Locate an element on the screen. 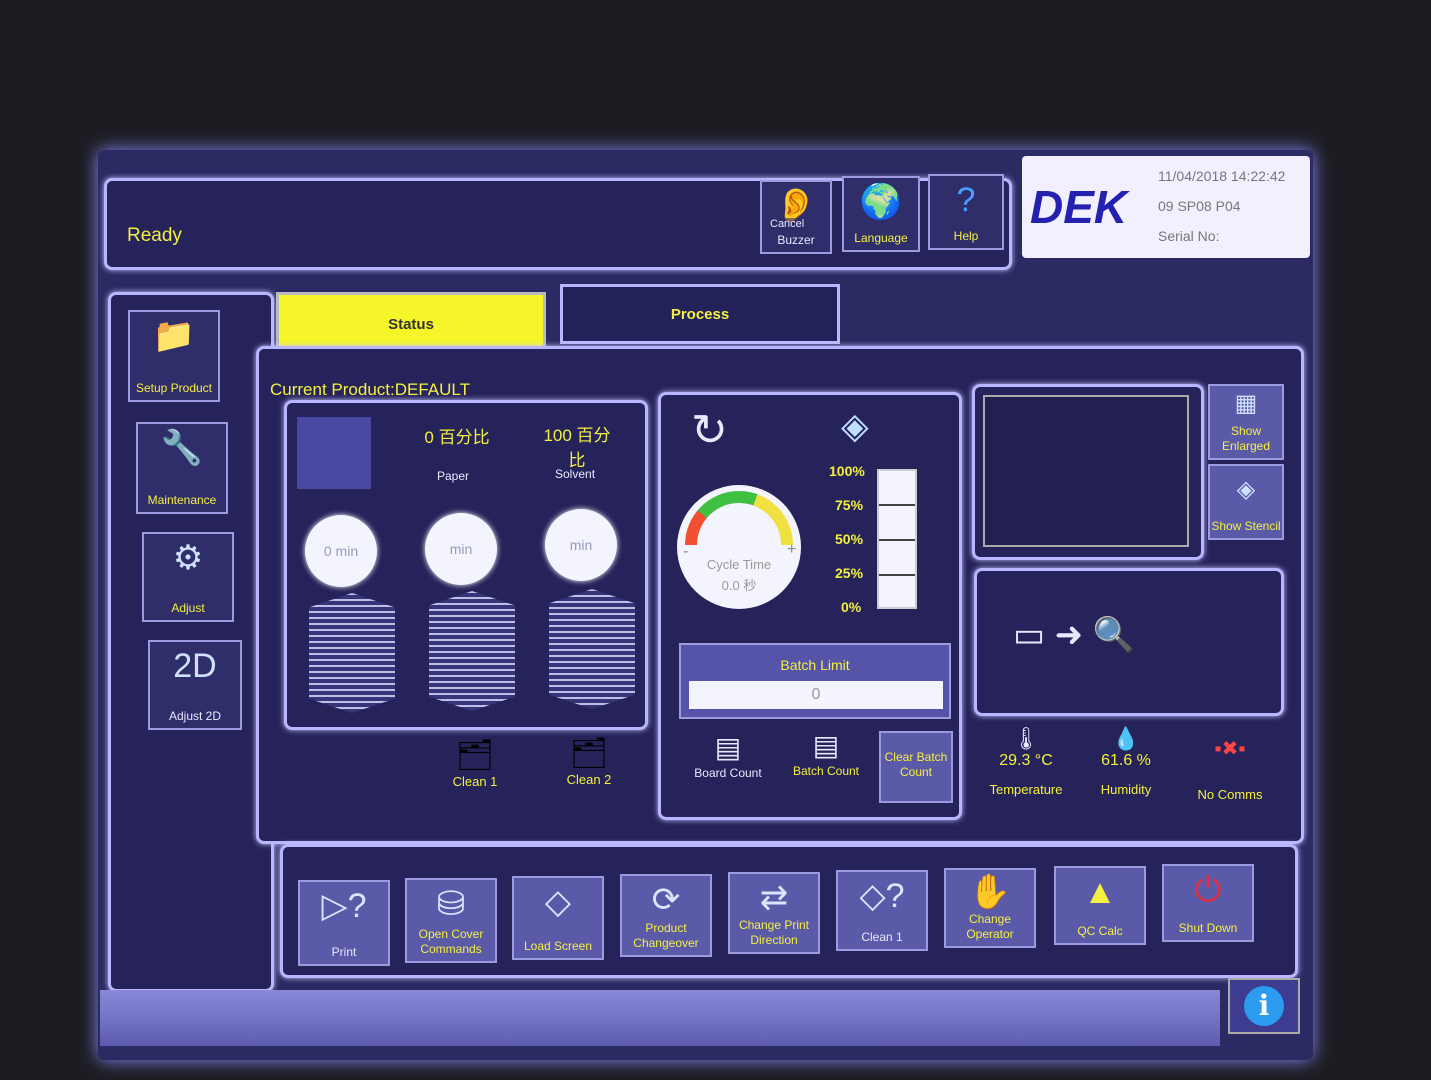  setup-product-icon: 📁 is located at coordinates (174, 336).